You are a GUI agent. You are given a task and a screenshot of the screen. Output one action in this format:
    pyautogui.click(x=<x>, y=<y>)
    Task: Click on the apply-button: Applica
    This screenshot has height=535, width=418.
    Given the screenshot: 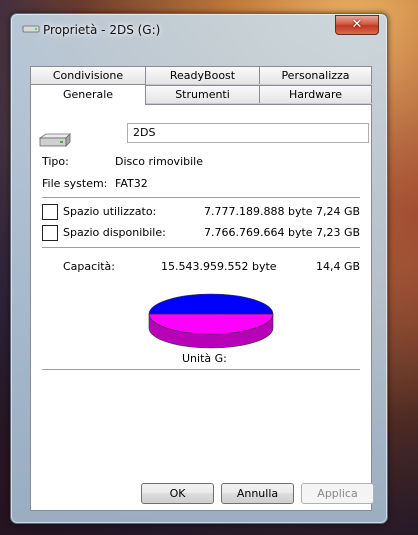 What is the action you would take?
    pyautogui.click(x=337, y=493)
    